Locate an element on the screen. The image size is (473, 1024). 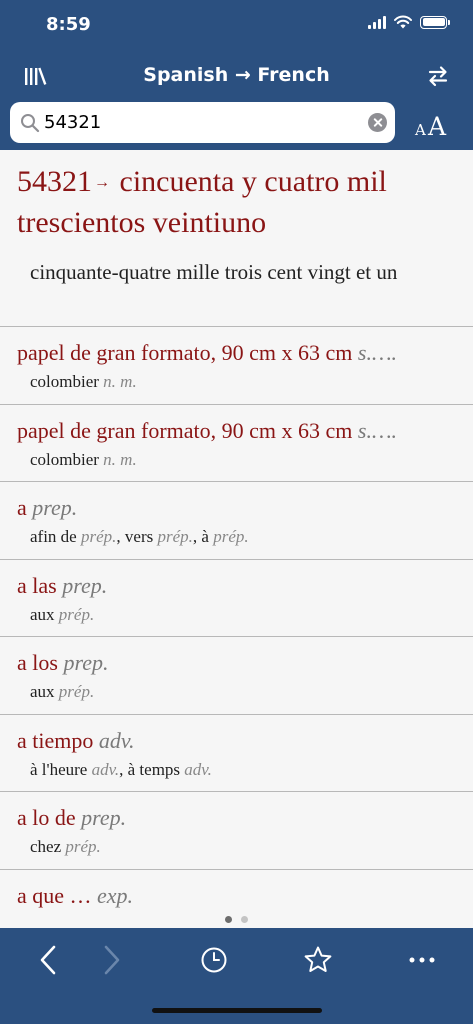
more-icon is located at coordinates (422, 960).